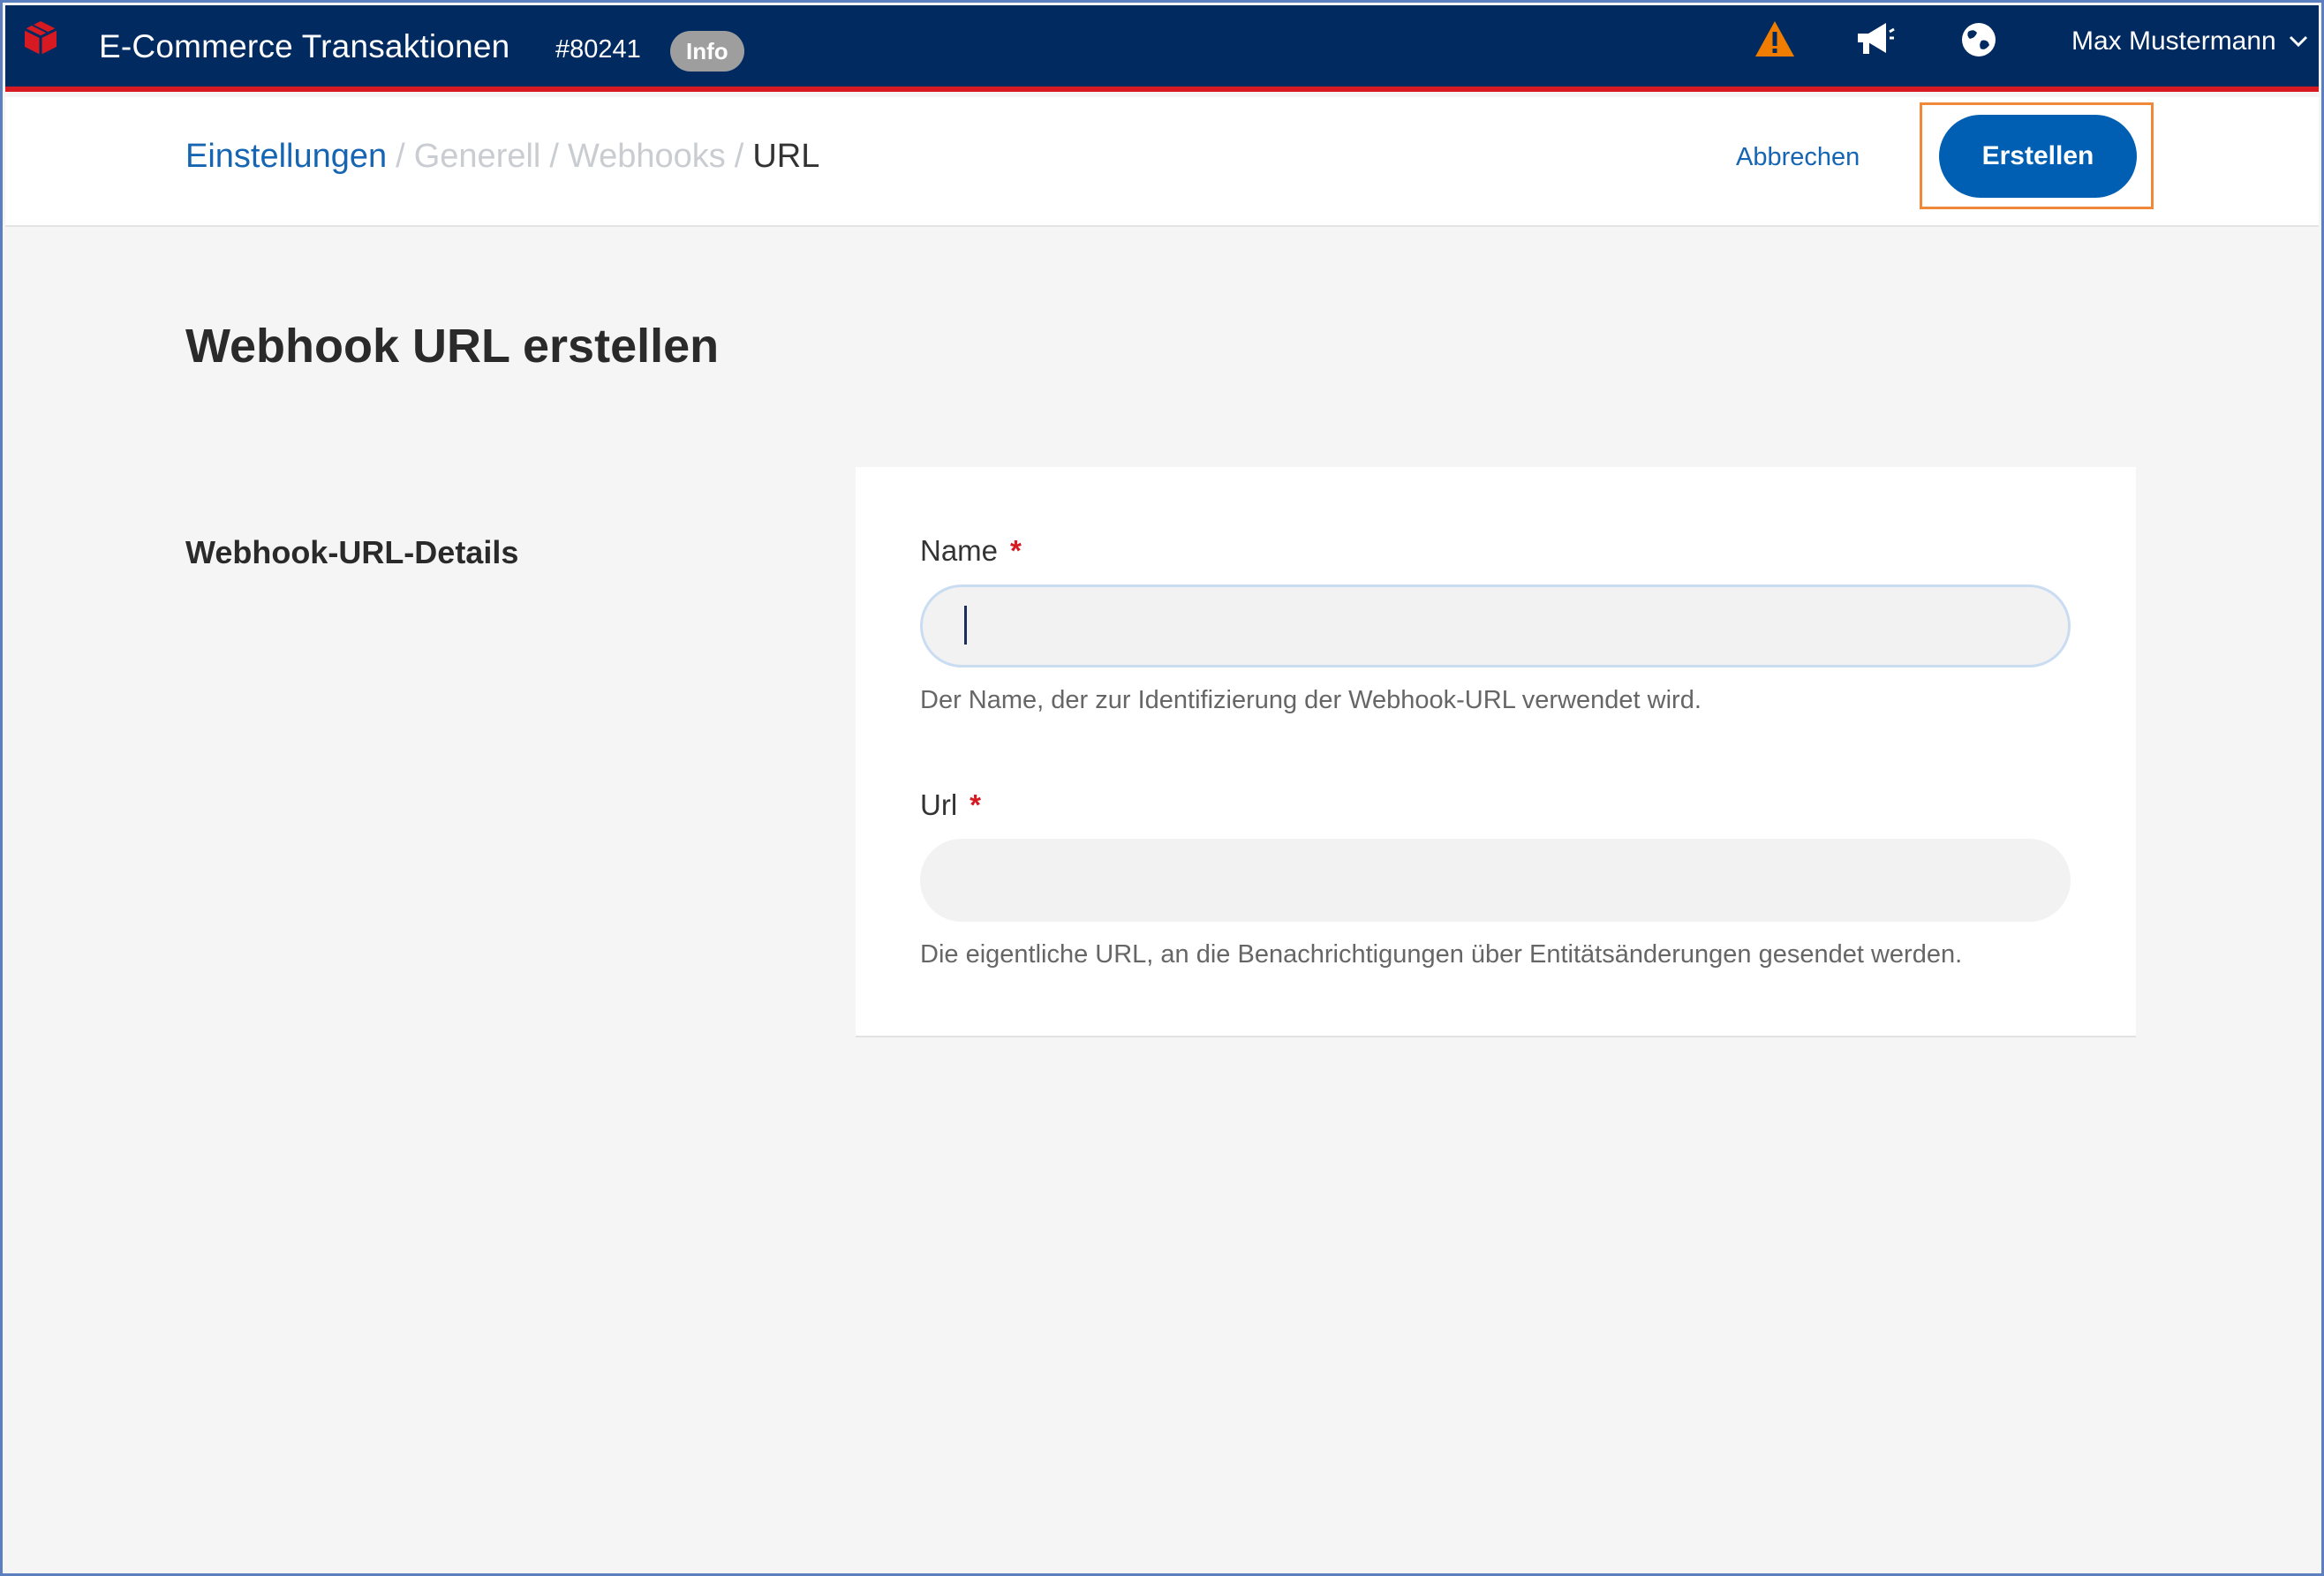  Describe the element at coordinates (647, 156) in the screenshot. I see `breadcrumb-item-webhooks: Webhooks` at that location.